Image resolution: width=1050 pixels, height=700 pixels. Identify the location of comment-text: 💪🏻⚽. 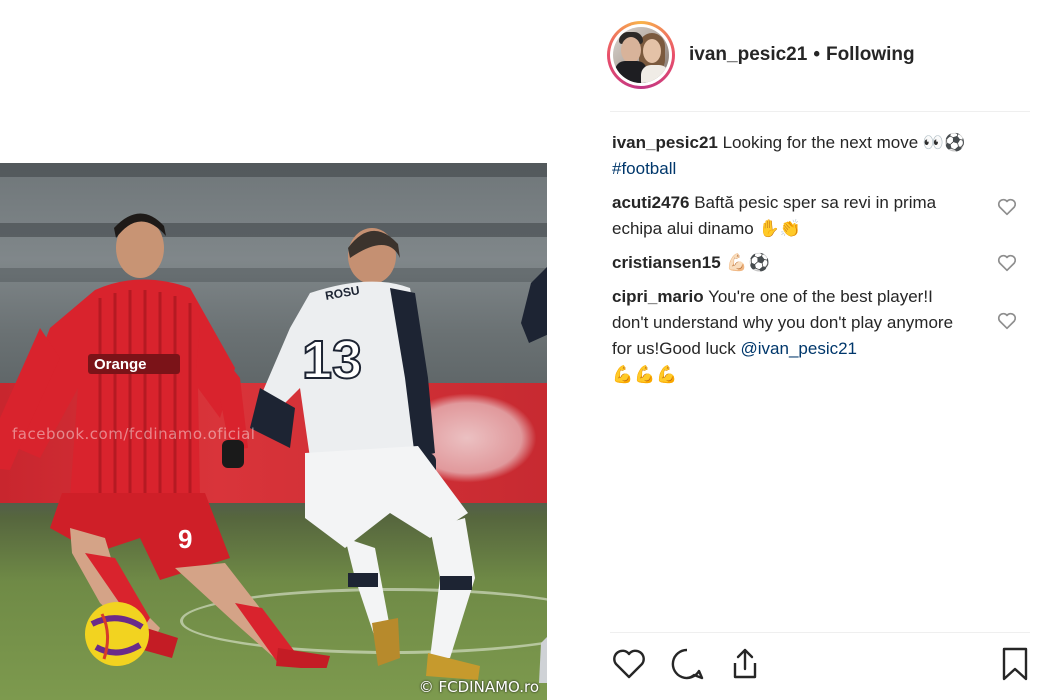
(745, 262).